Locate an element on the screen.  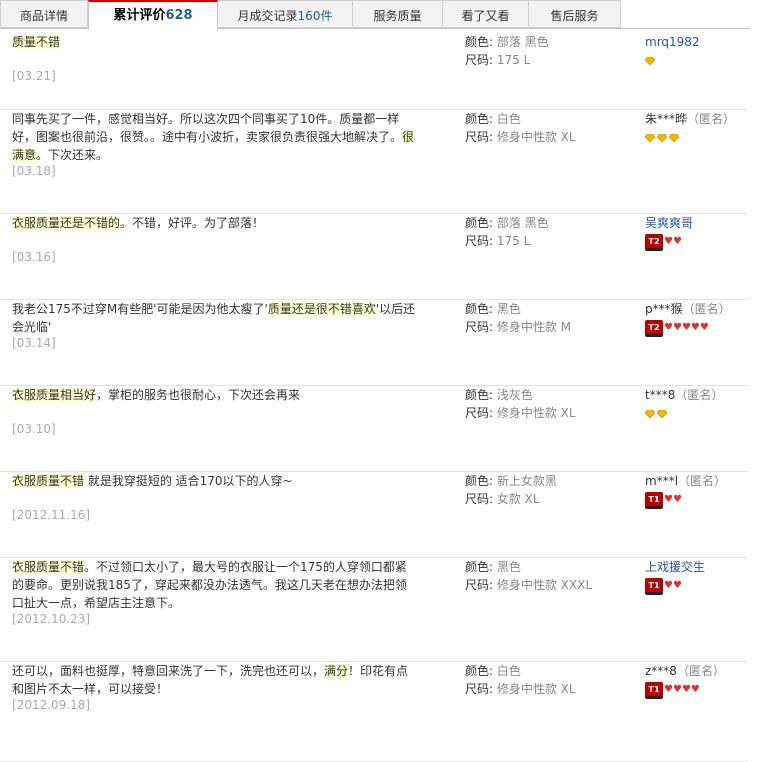
tab-also-viewed: 看了又看 is located at coordinates (486, 14).